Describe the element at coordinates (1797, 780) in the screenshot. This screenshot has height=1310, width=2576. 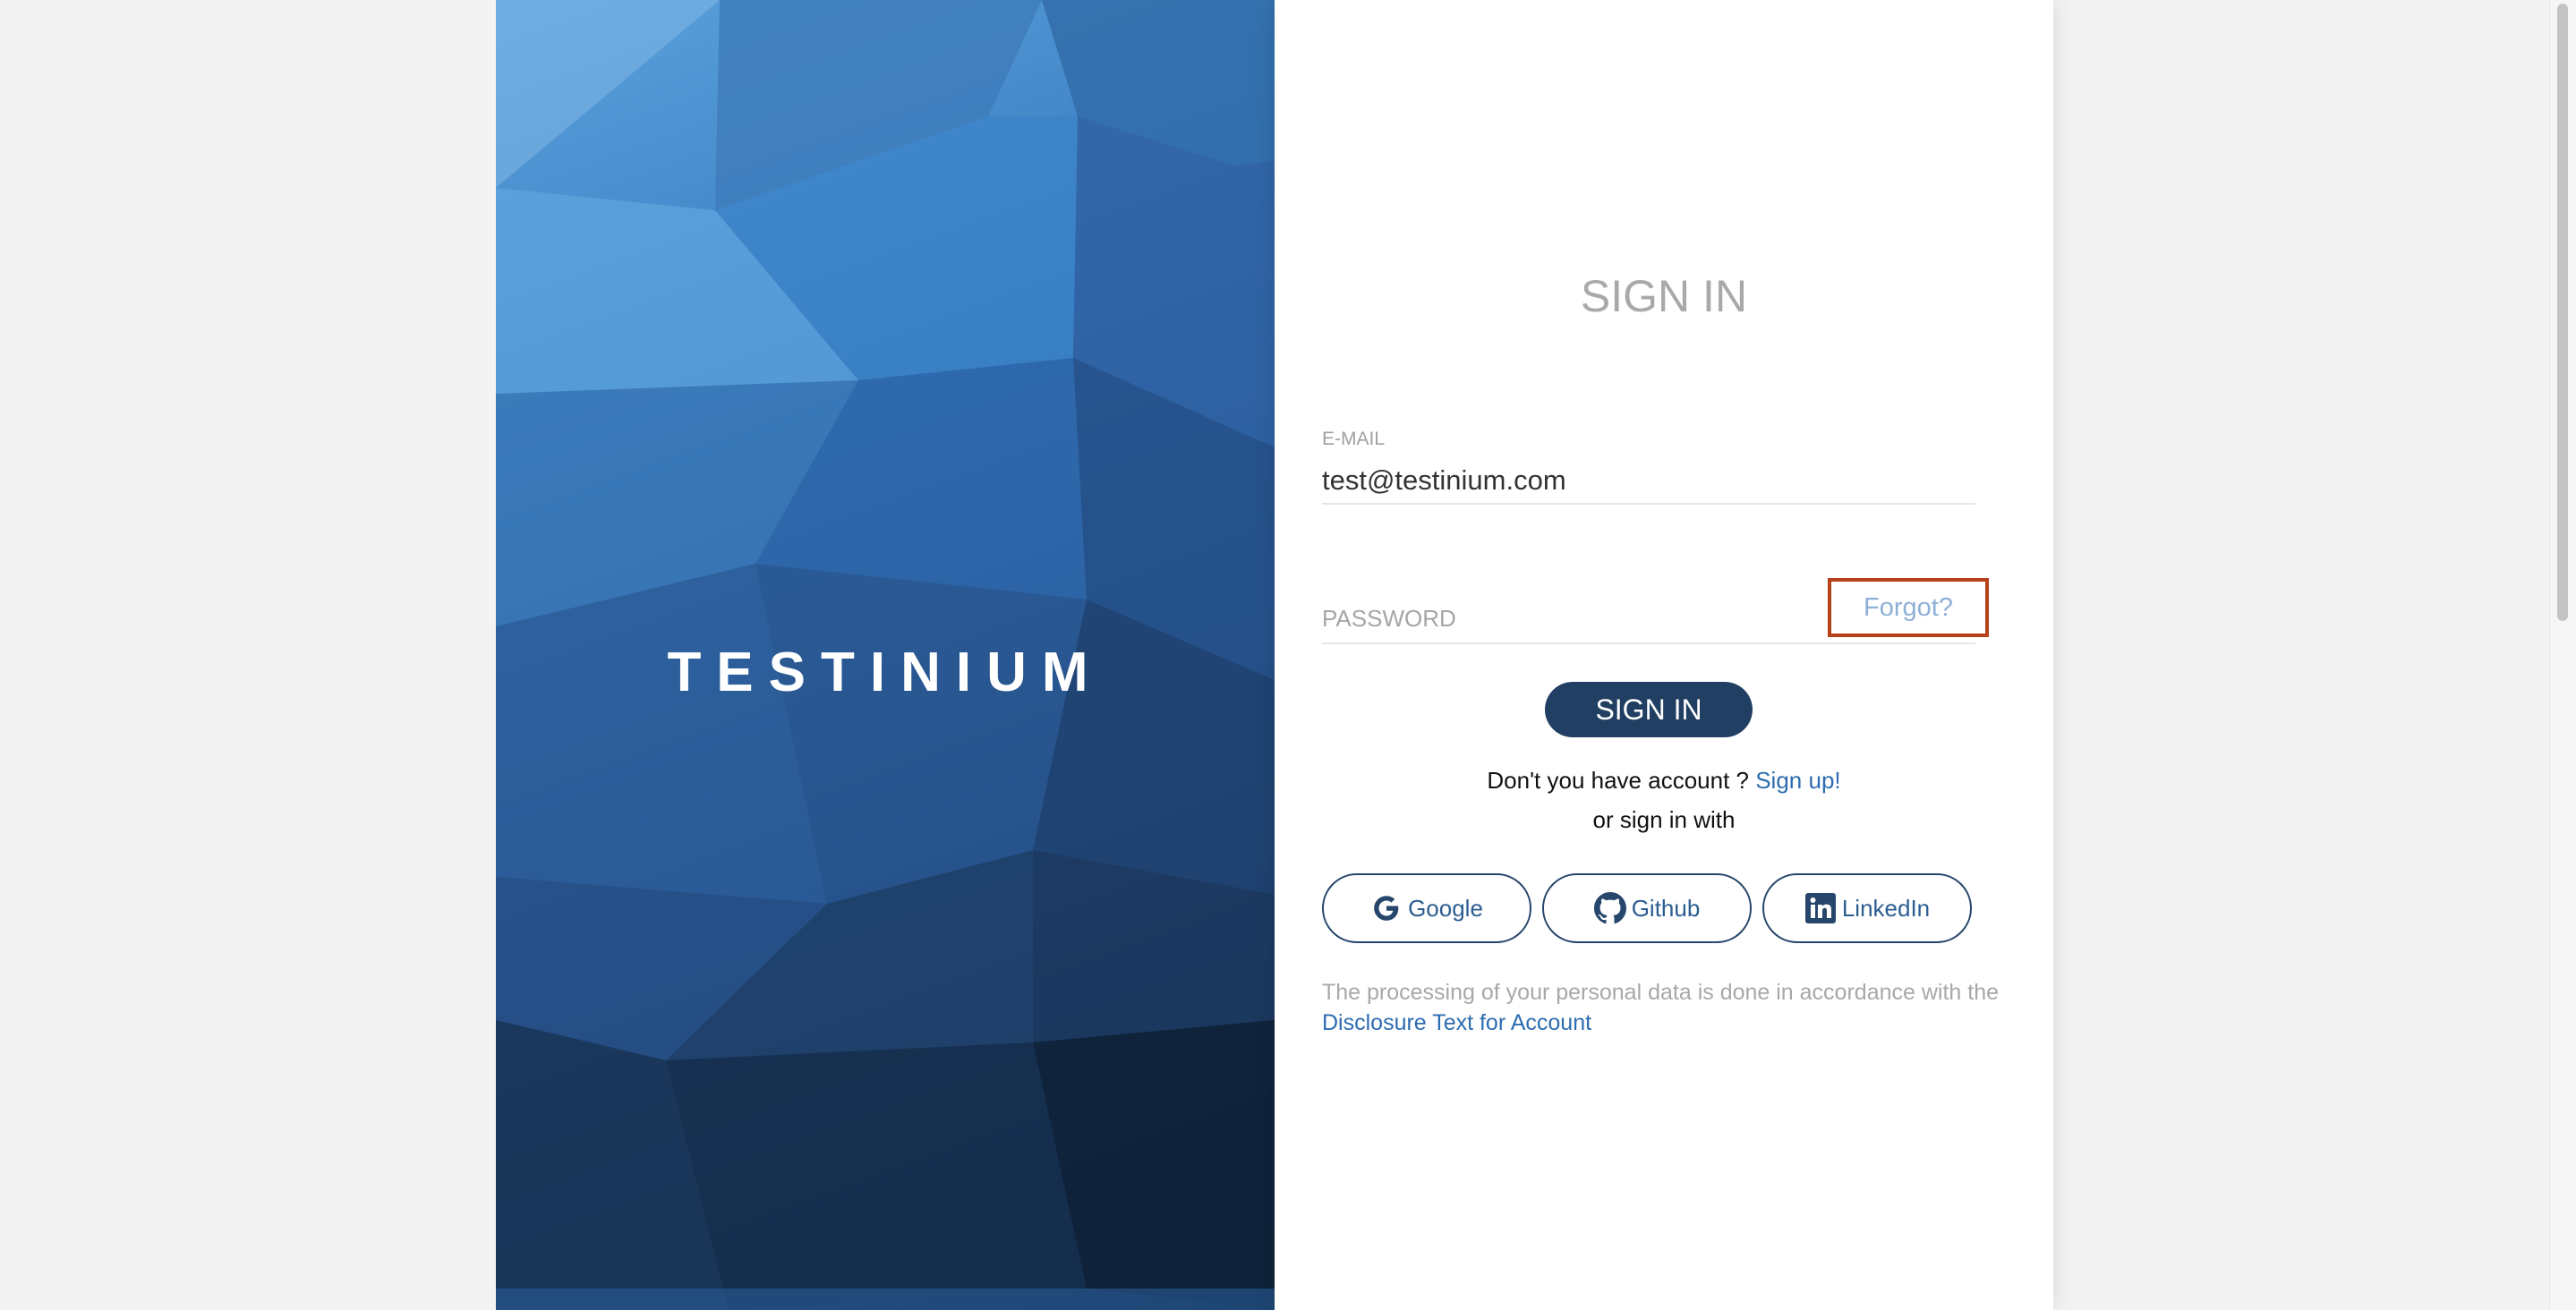
I see `signup-link: Sign up!` at that location.